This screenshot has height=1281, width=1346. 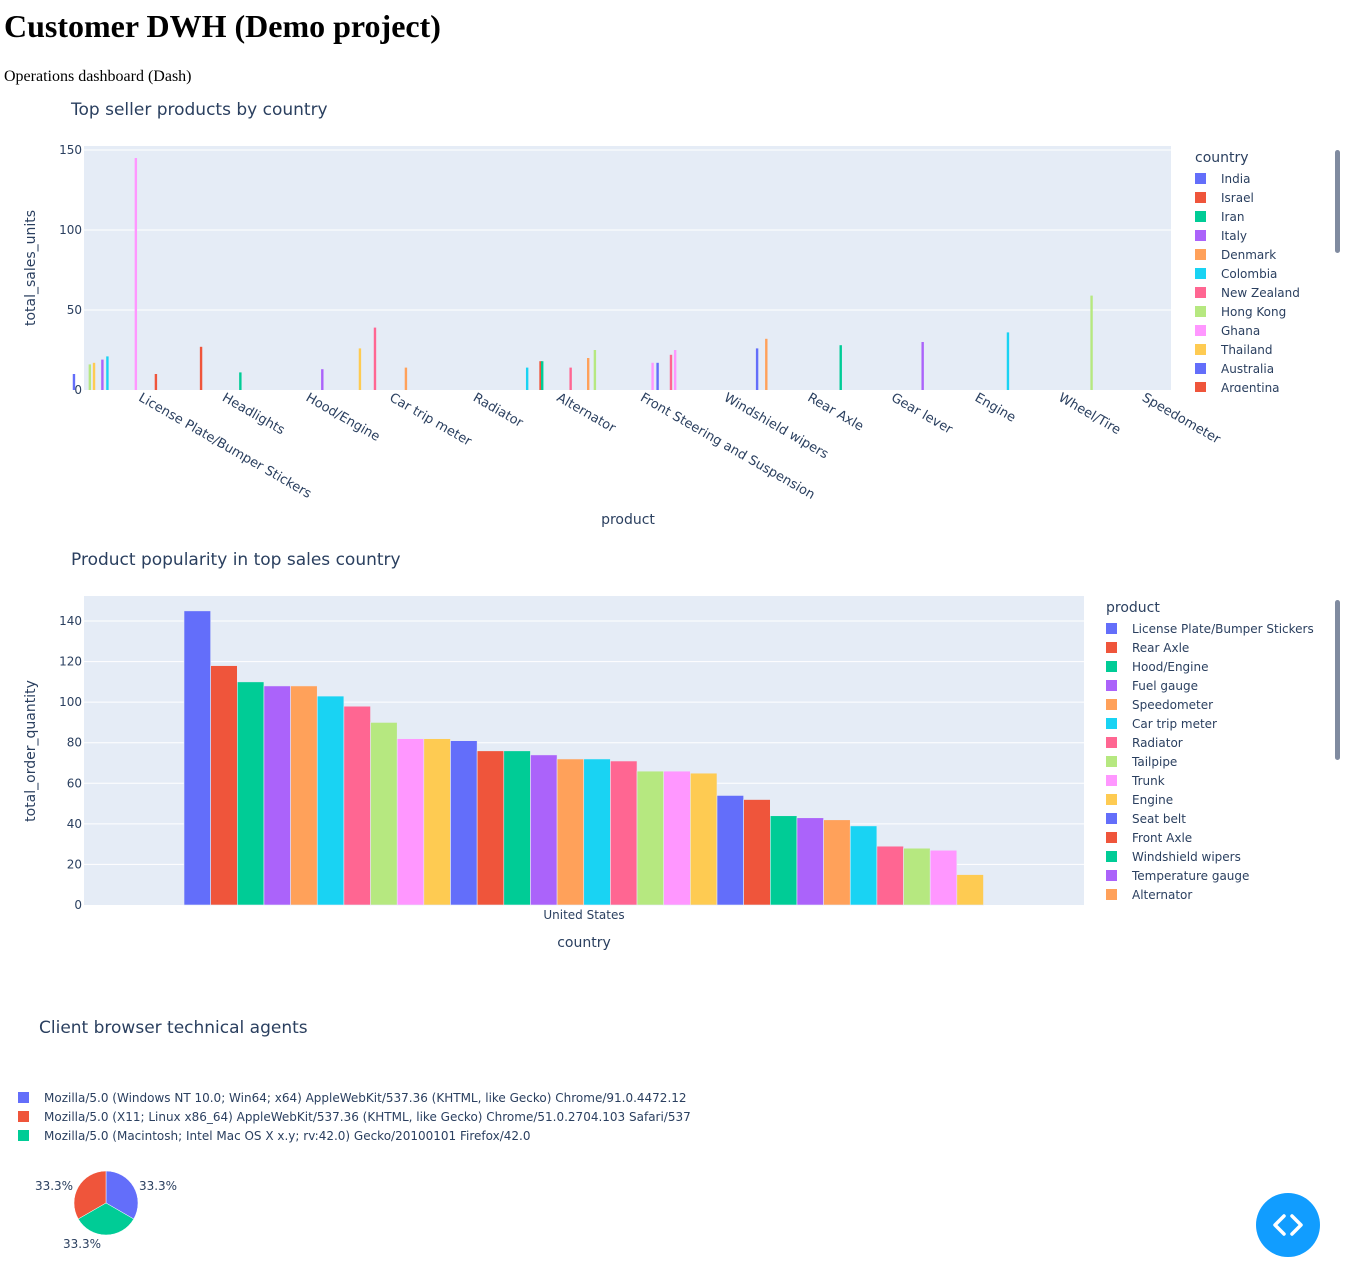 I want to click on x-tick-label: Car trip meter, so click(x=431, y=419).